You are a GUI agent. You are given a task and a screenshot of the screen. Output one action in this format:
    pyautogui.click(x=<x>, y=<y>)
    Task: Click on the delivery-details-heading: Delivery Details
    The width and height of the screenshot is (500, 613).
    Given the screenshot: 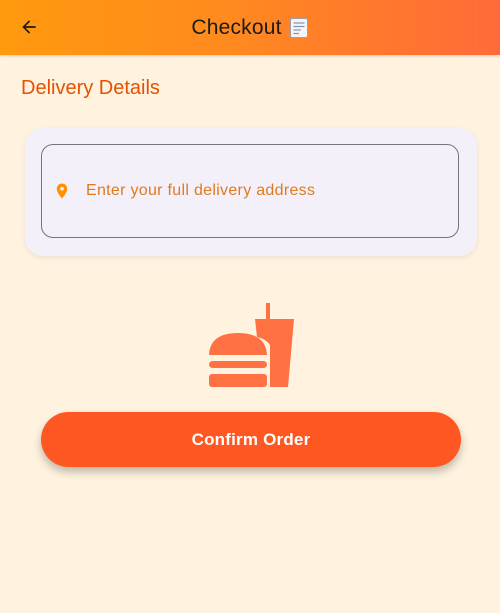 What is the action you would take?
    pyautogui.click(x=90, y=88)
    